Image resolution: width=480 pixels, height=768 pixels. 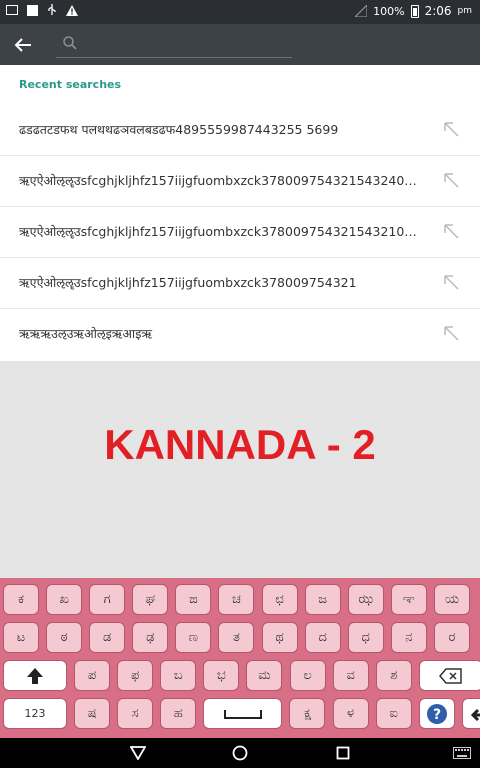 I want to click on key: ಪ, so click(x=92, y=675).